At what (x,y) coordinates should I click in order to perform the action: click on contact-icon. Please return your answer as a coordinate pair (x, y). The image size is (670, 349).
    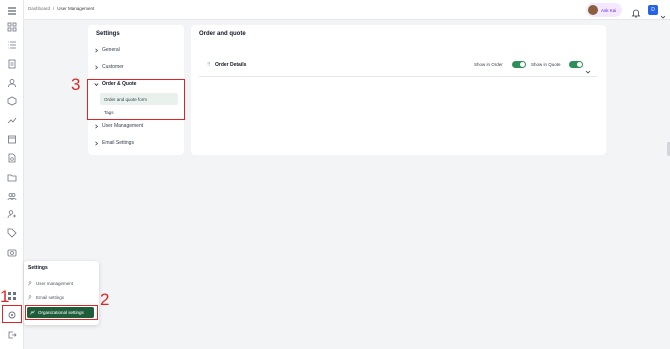
    Looking at the image, I should click on (12, 214).